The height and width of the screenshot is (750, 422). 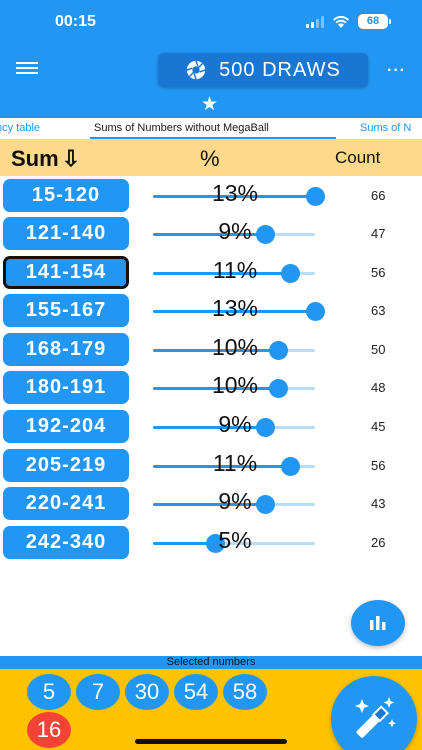 I want to click on sum-range-button: 242-340, so click(x=66, y=542).